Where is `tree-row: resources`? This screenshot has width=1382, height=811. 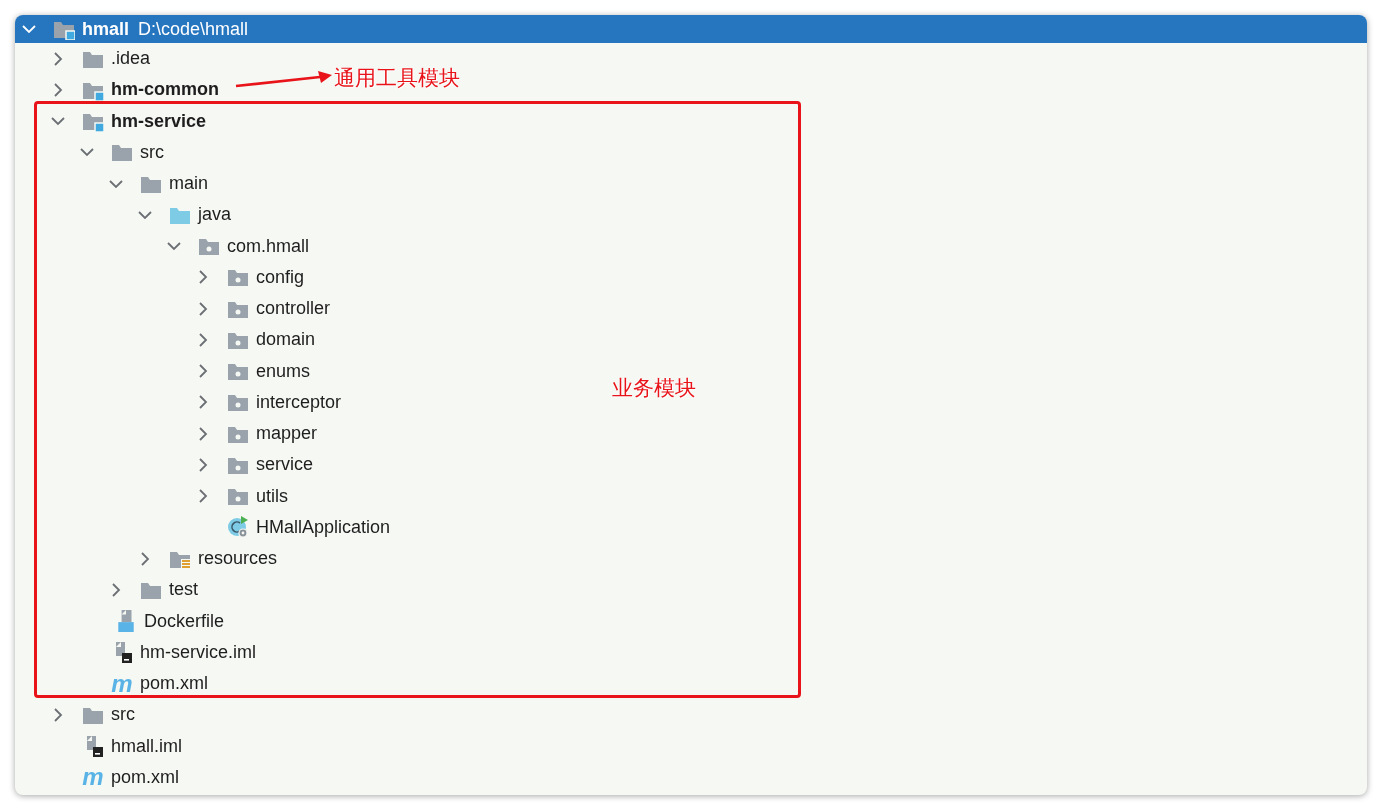
tree-row: resources is located at coordinates (146, 559).